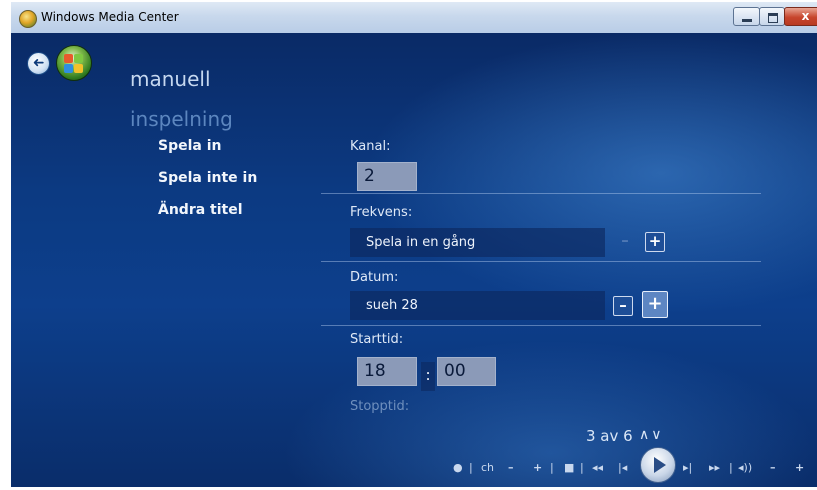  What do you see at coordinates (655, 304) in the screenshot?
I see `date-increase-button: +` at bounding box center [655, 304].